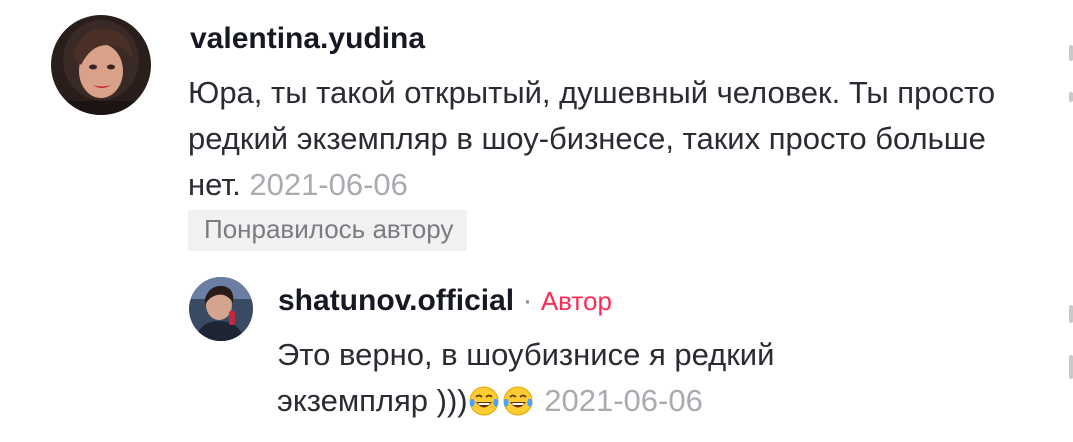 The height and width of the screenshot is (442, 1073). I want to click on liked-by-author-badge: Понравилось автору, so click(328, 230).